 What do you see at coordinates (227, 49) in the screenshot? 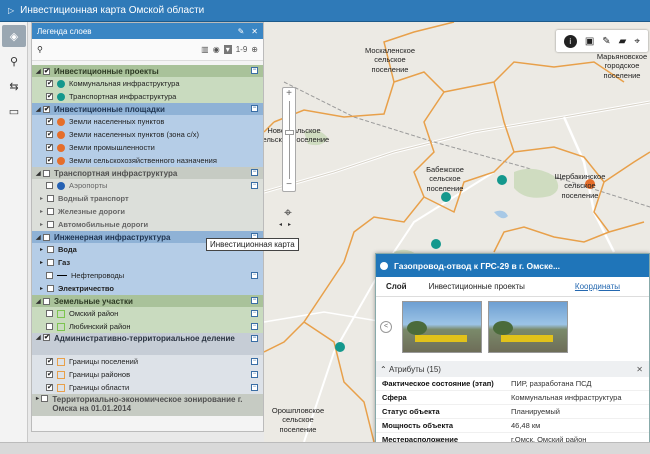
I see `dropdown-icon: ▾` at bounding box center [227, 49].